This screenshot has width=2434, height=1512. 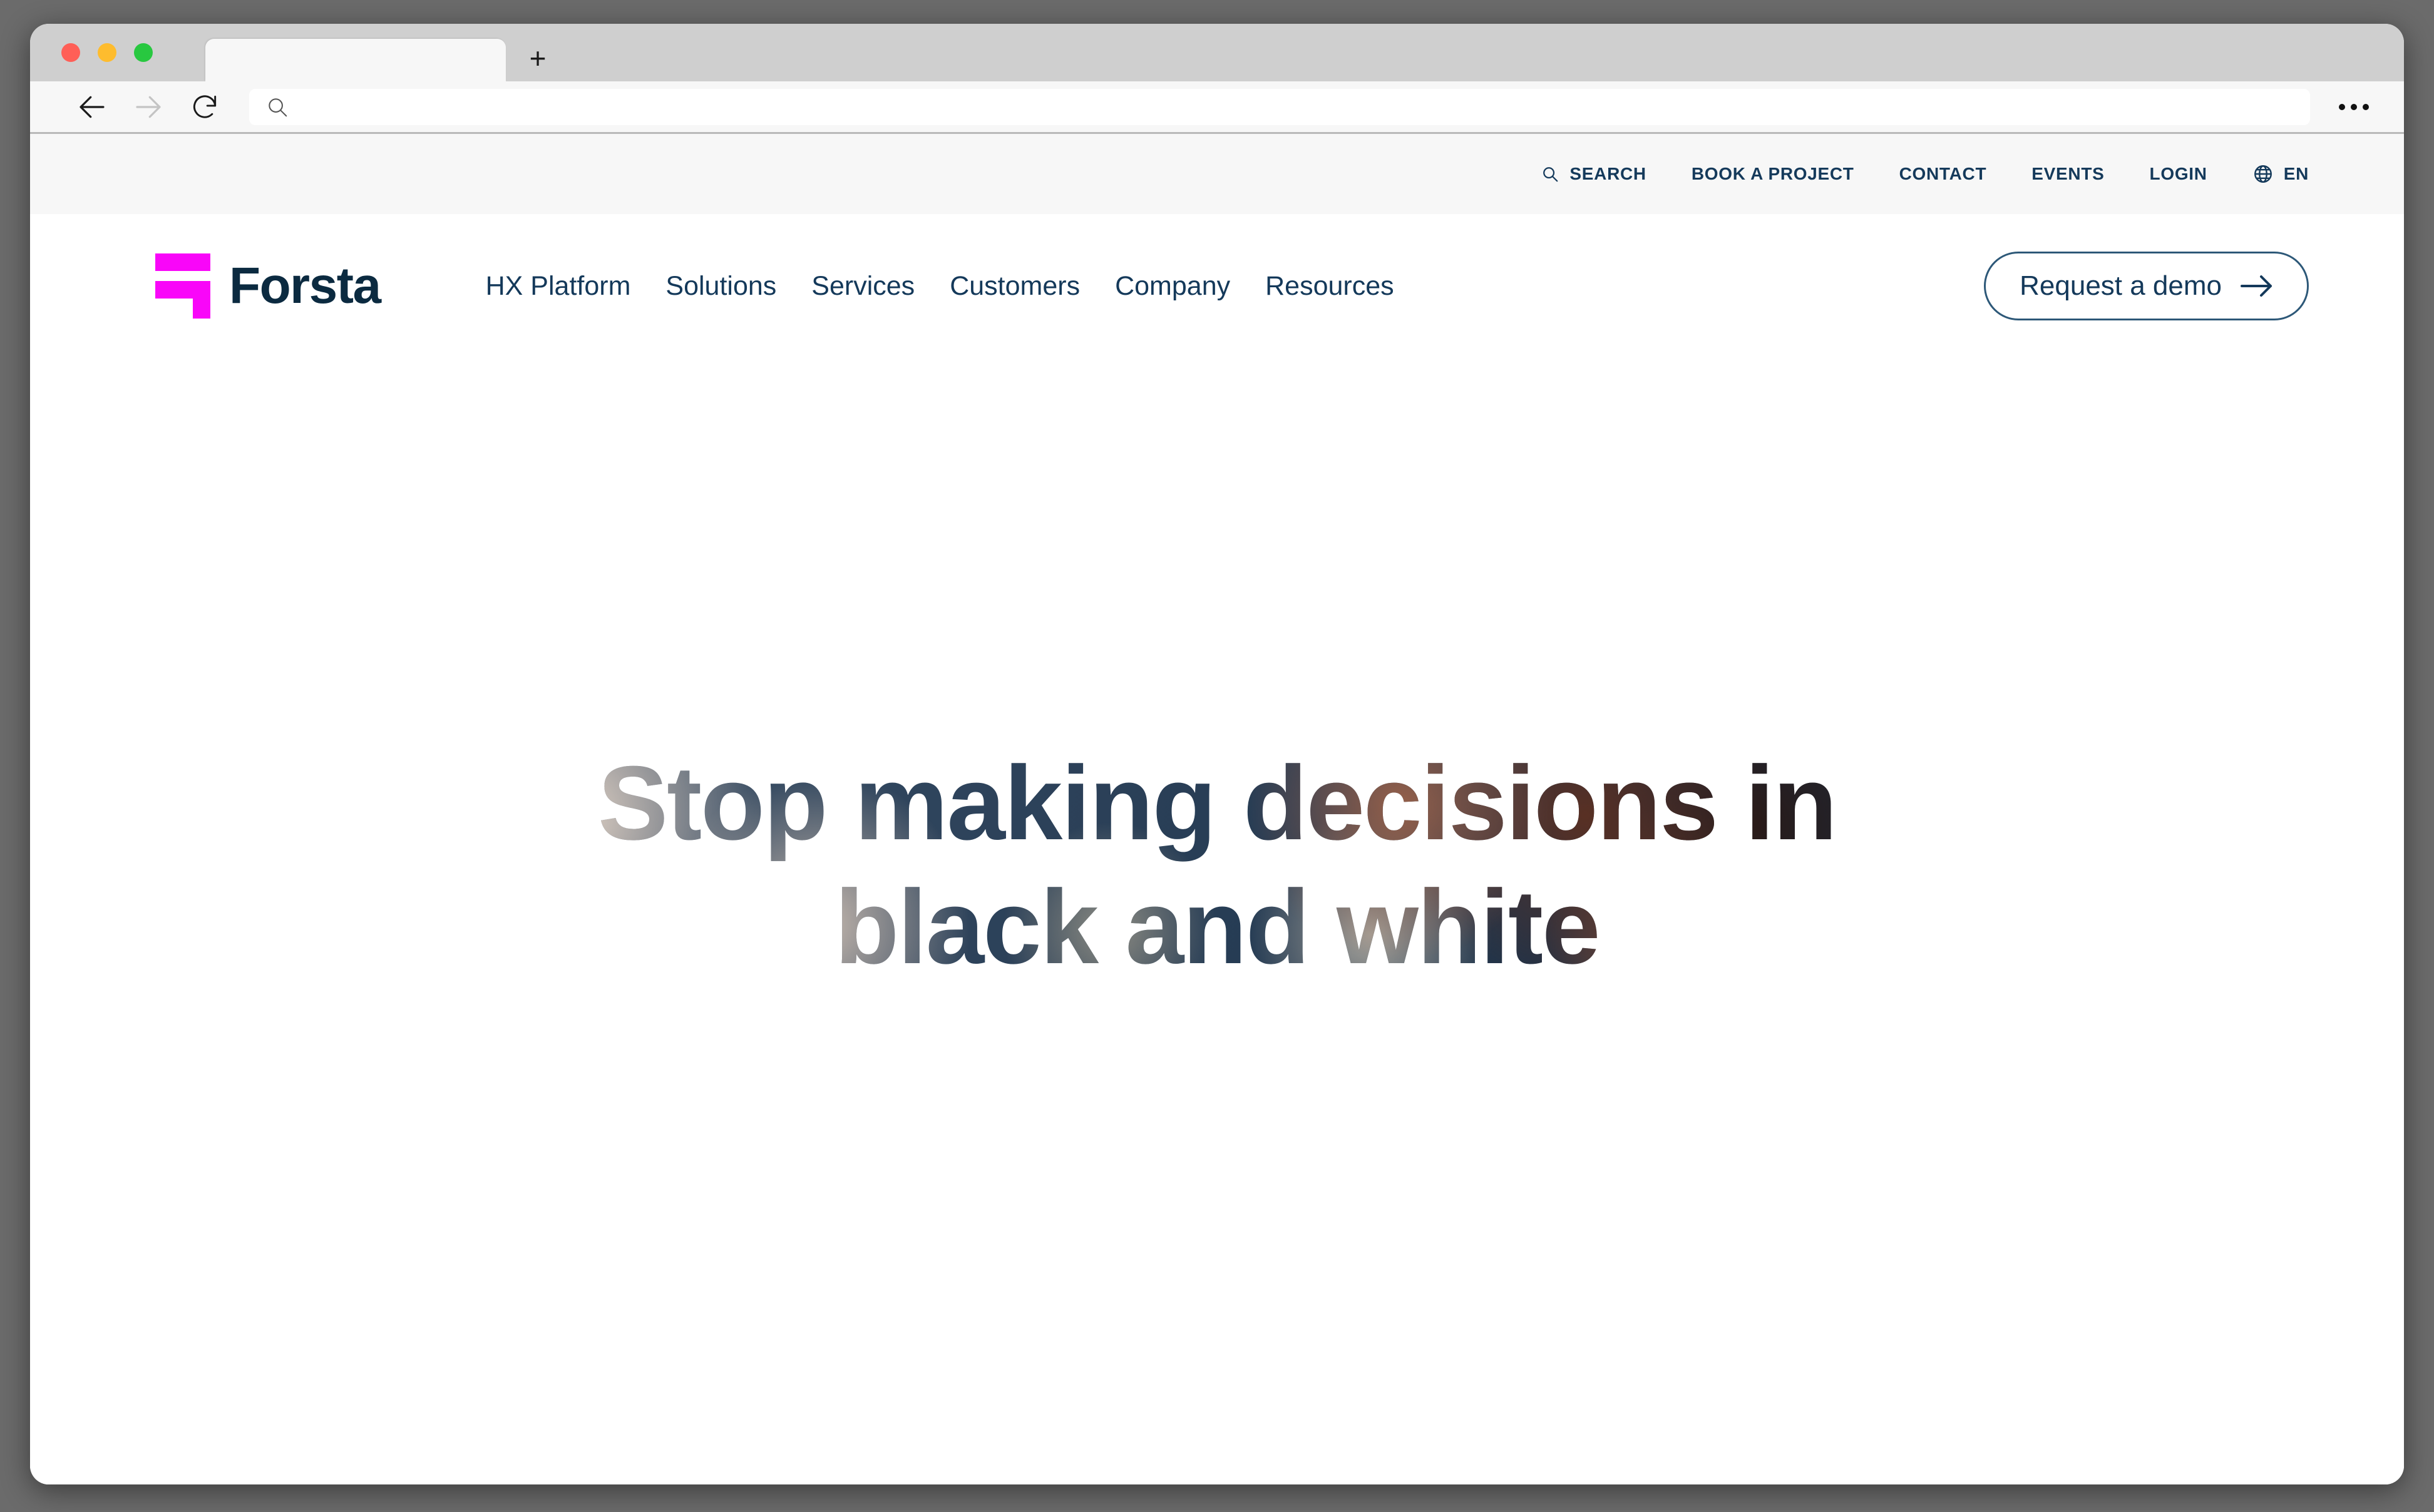 I want to click on forsta-logo-mark-icon, so click(x=182, y=286).